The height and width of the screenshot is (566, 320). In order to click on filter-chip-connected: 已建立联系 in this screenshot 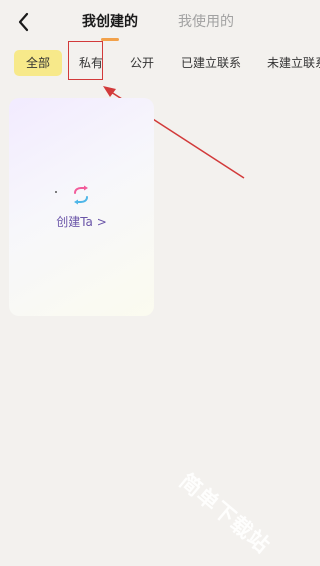, I will do `click(211, 63)`.